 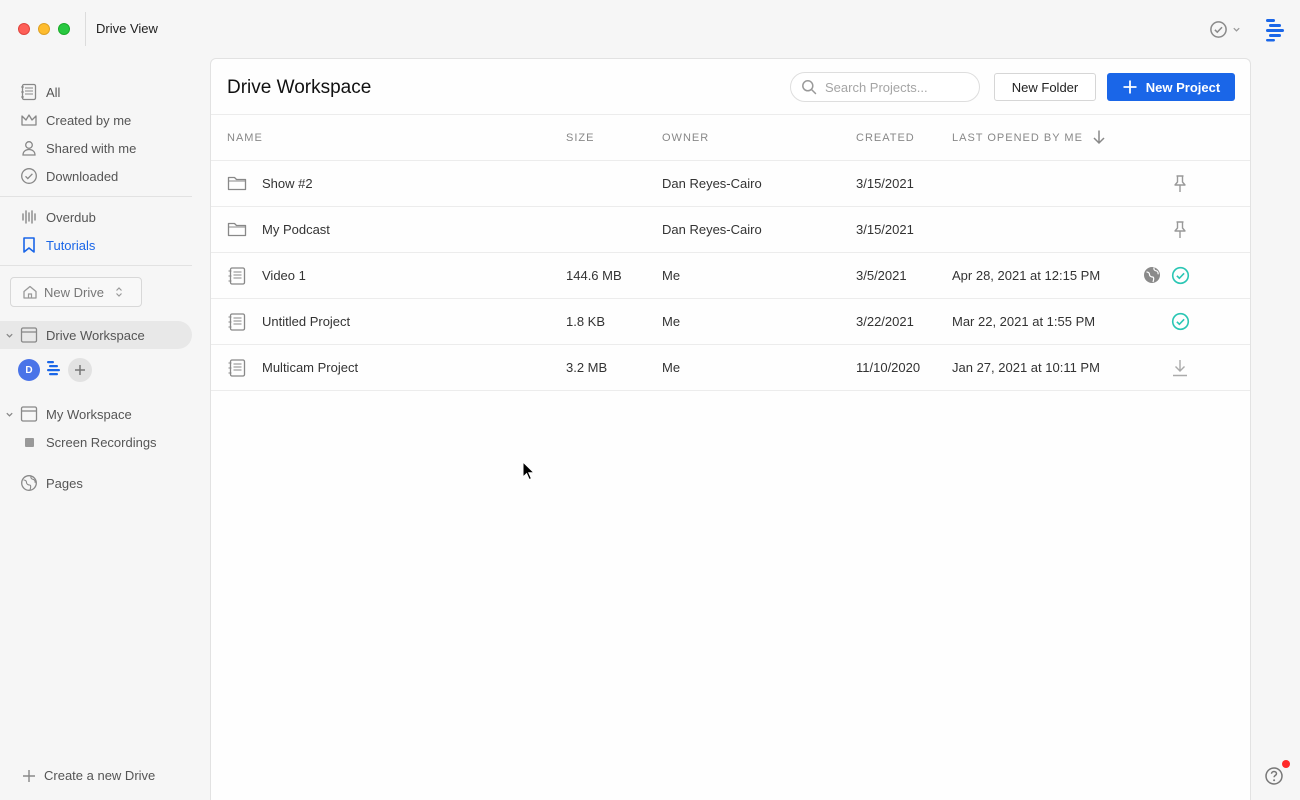 I want to click on sidebar-item-label: All, so click(x=53, y=92).